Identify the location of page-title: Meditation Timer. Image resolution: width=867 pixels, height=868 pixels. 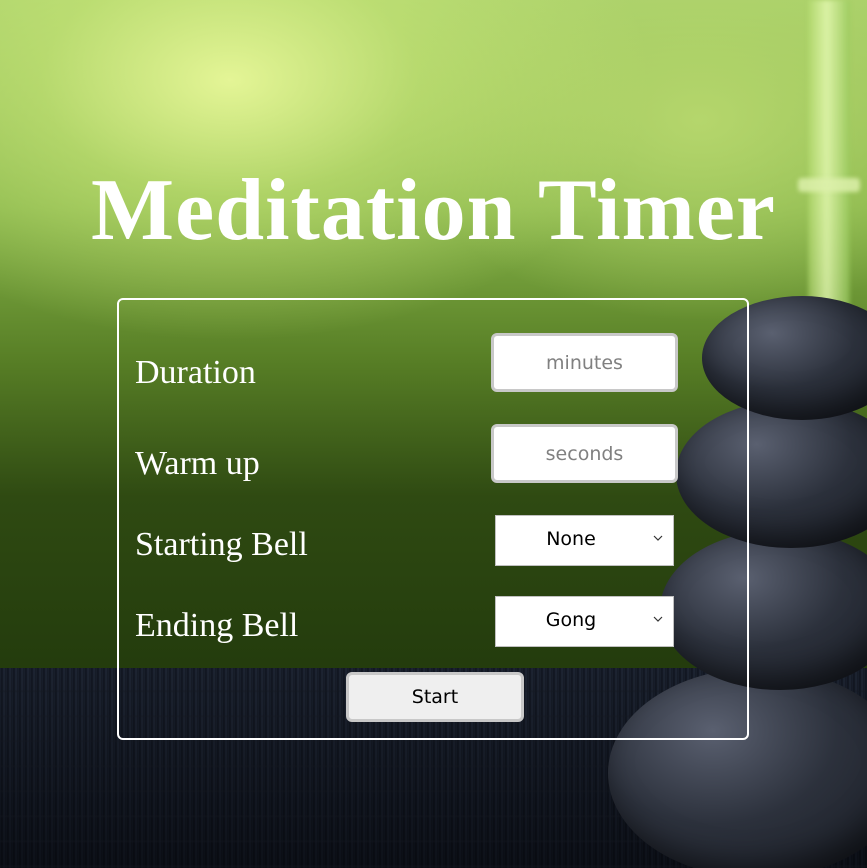
(433, 210).